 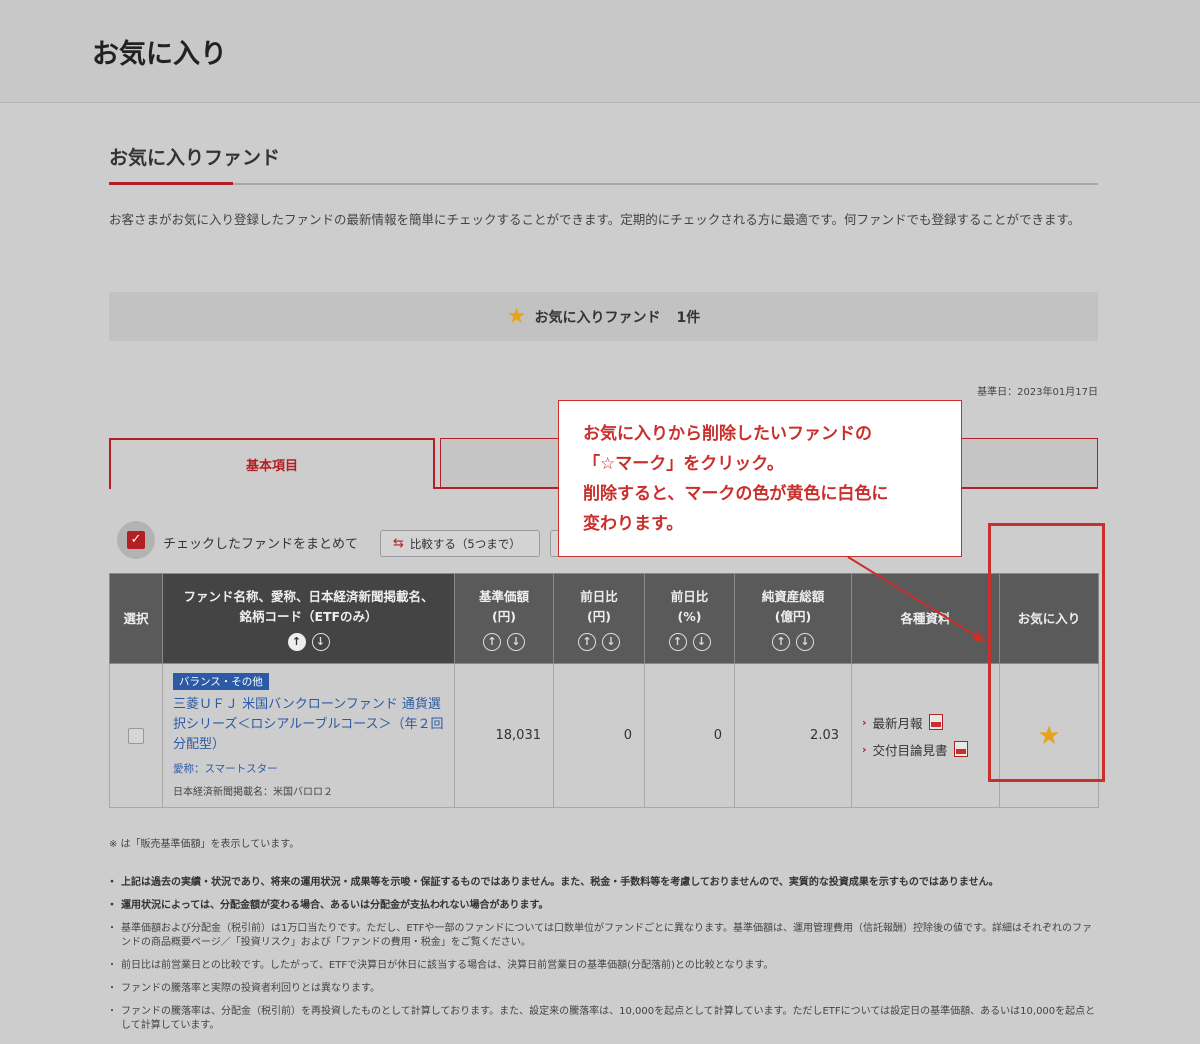 I want to click on category-badge: バランス・その他, so click(x=221, y=681).